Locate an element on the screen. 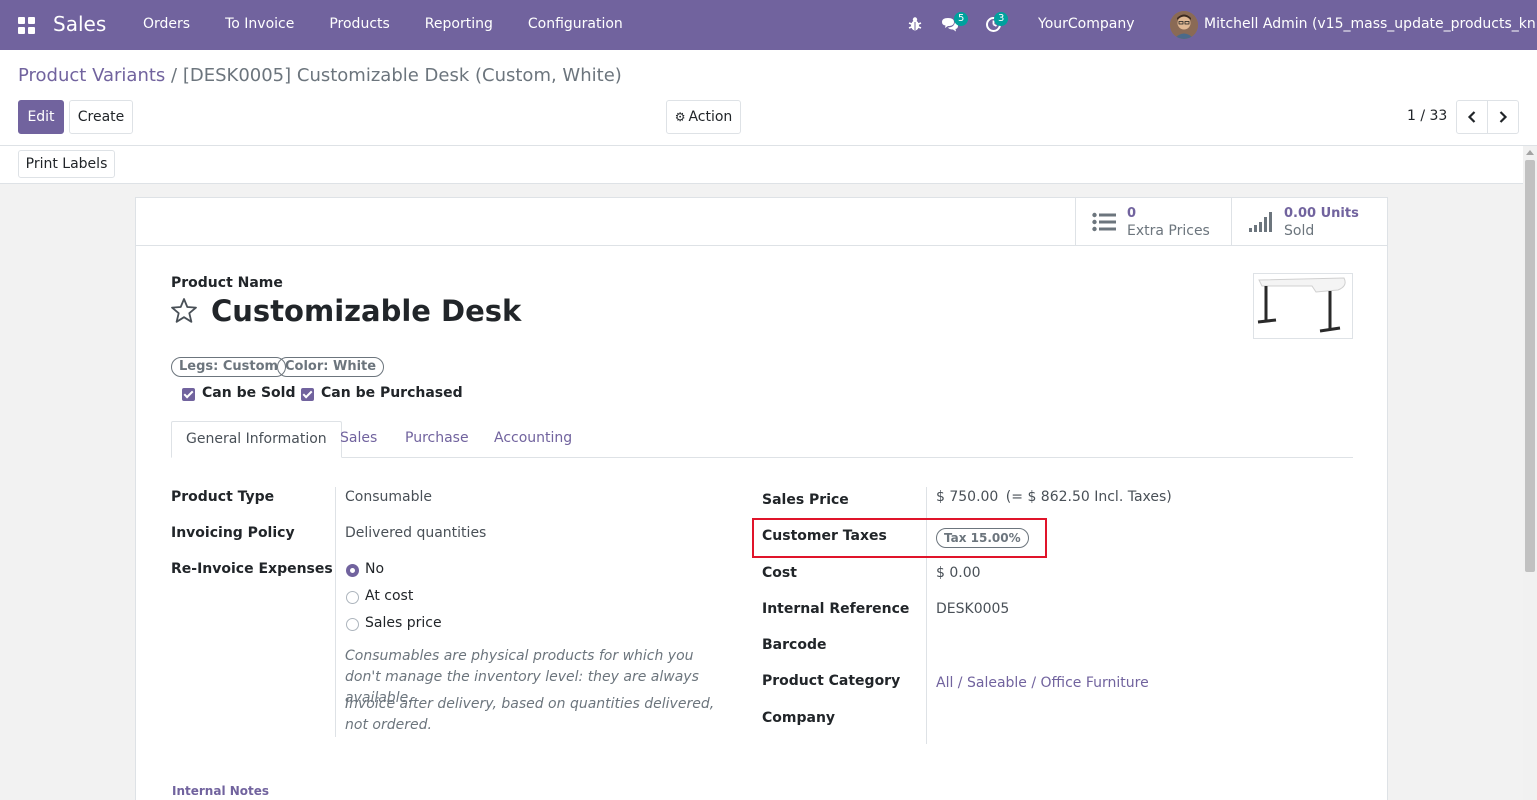 The image size is (1537, 800). chat-count-badge: 5 is located at coordinates (961, 19).